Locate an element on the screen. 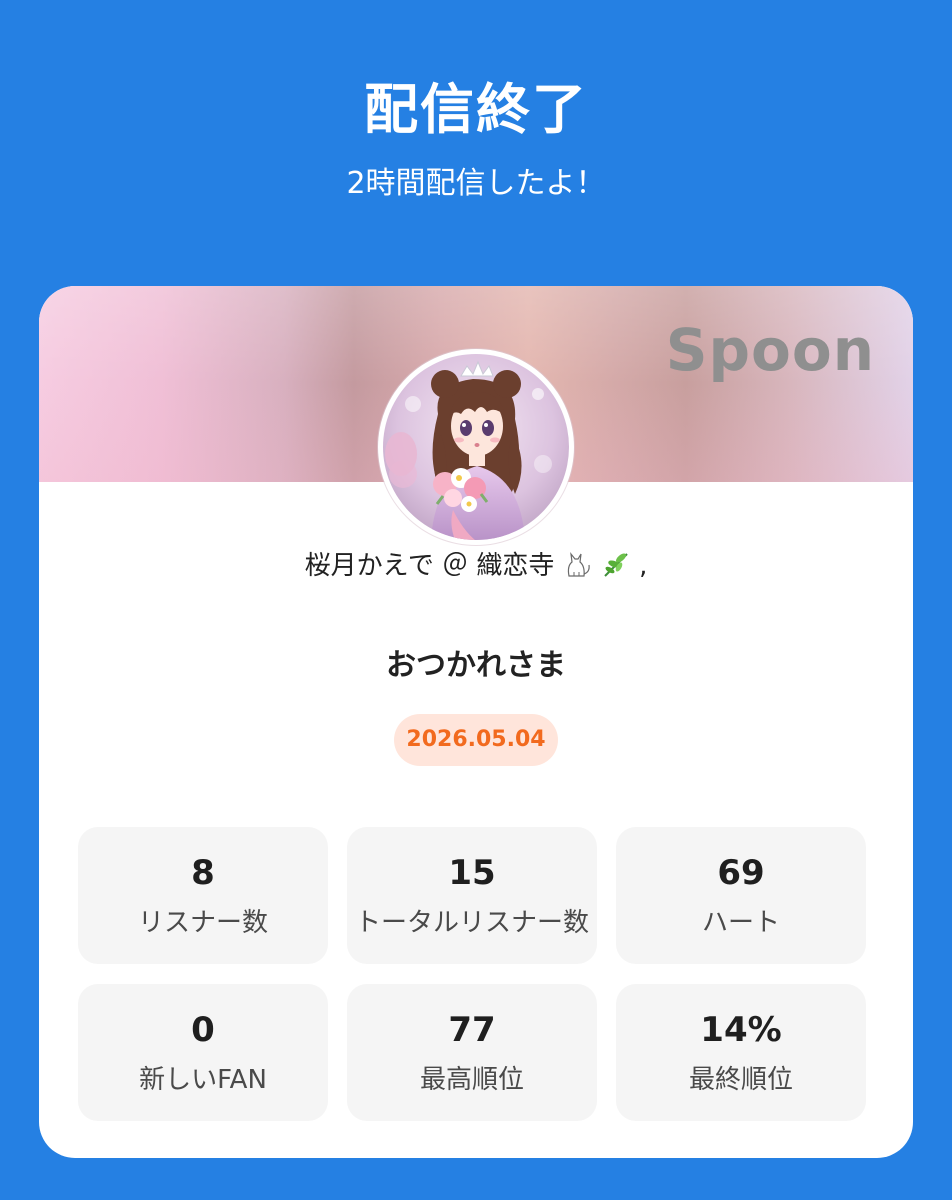  stat-value: 69 is located at coordinates (741, 873).